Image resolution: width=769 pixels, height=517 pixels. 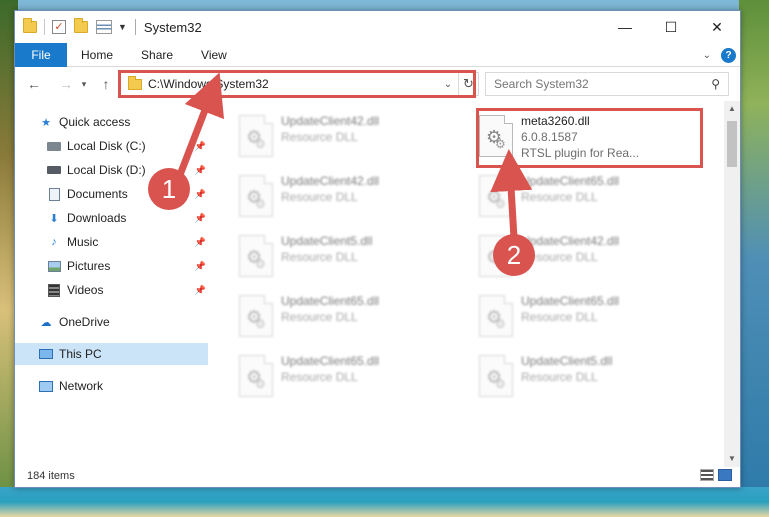 I want to click on refresh-icon: ↻, so click(x=468, y=84).